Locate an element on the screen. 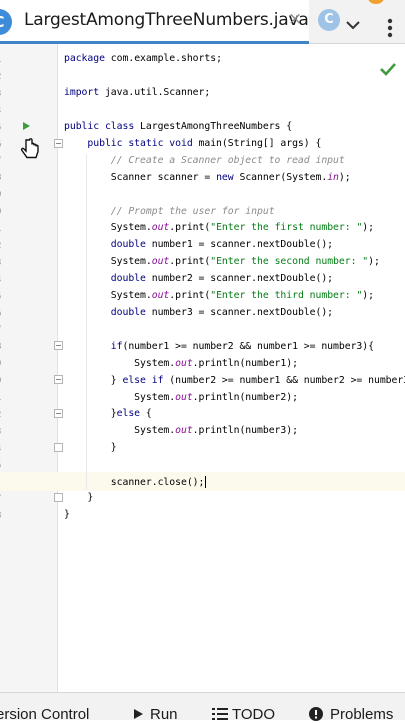 This screenshot has width=405, height=723. code-comment: // Create a Scanner object to read input is located at coordinates (204, 160).